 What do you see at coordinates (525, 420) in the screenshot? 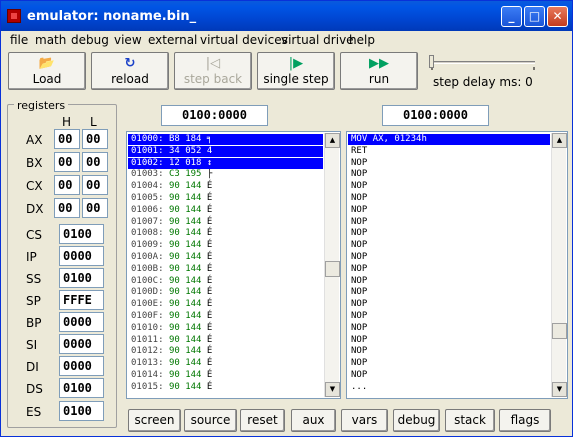
I see `flags-button: flags` at bounding box center [525, 420].